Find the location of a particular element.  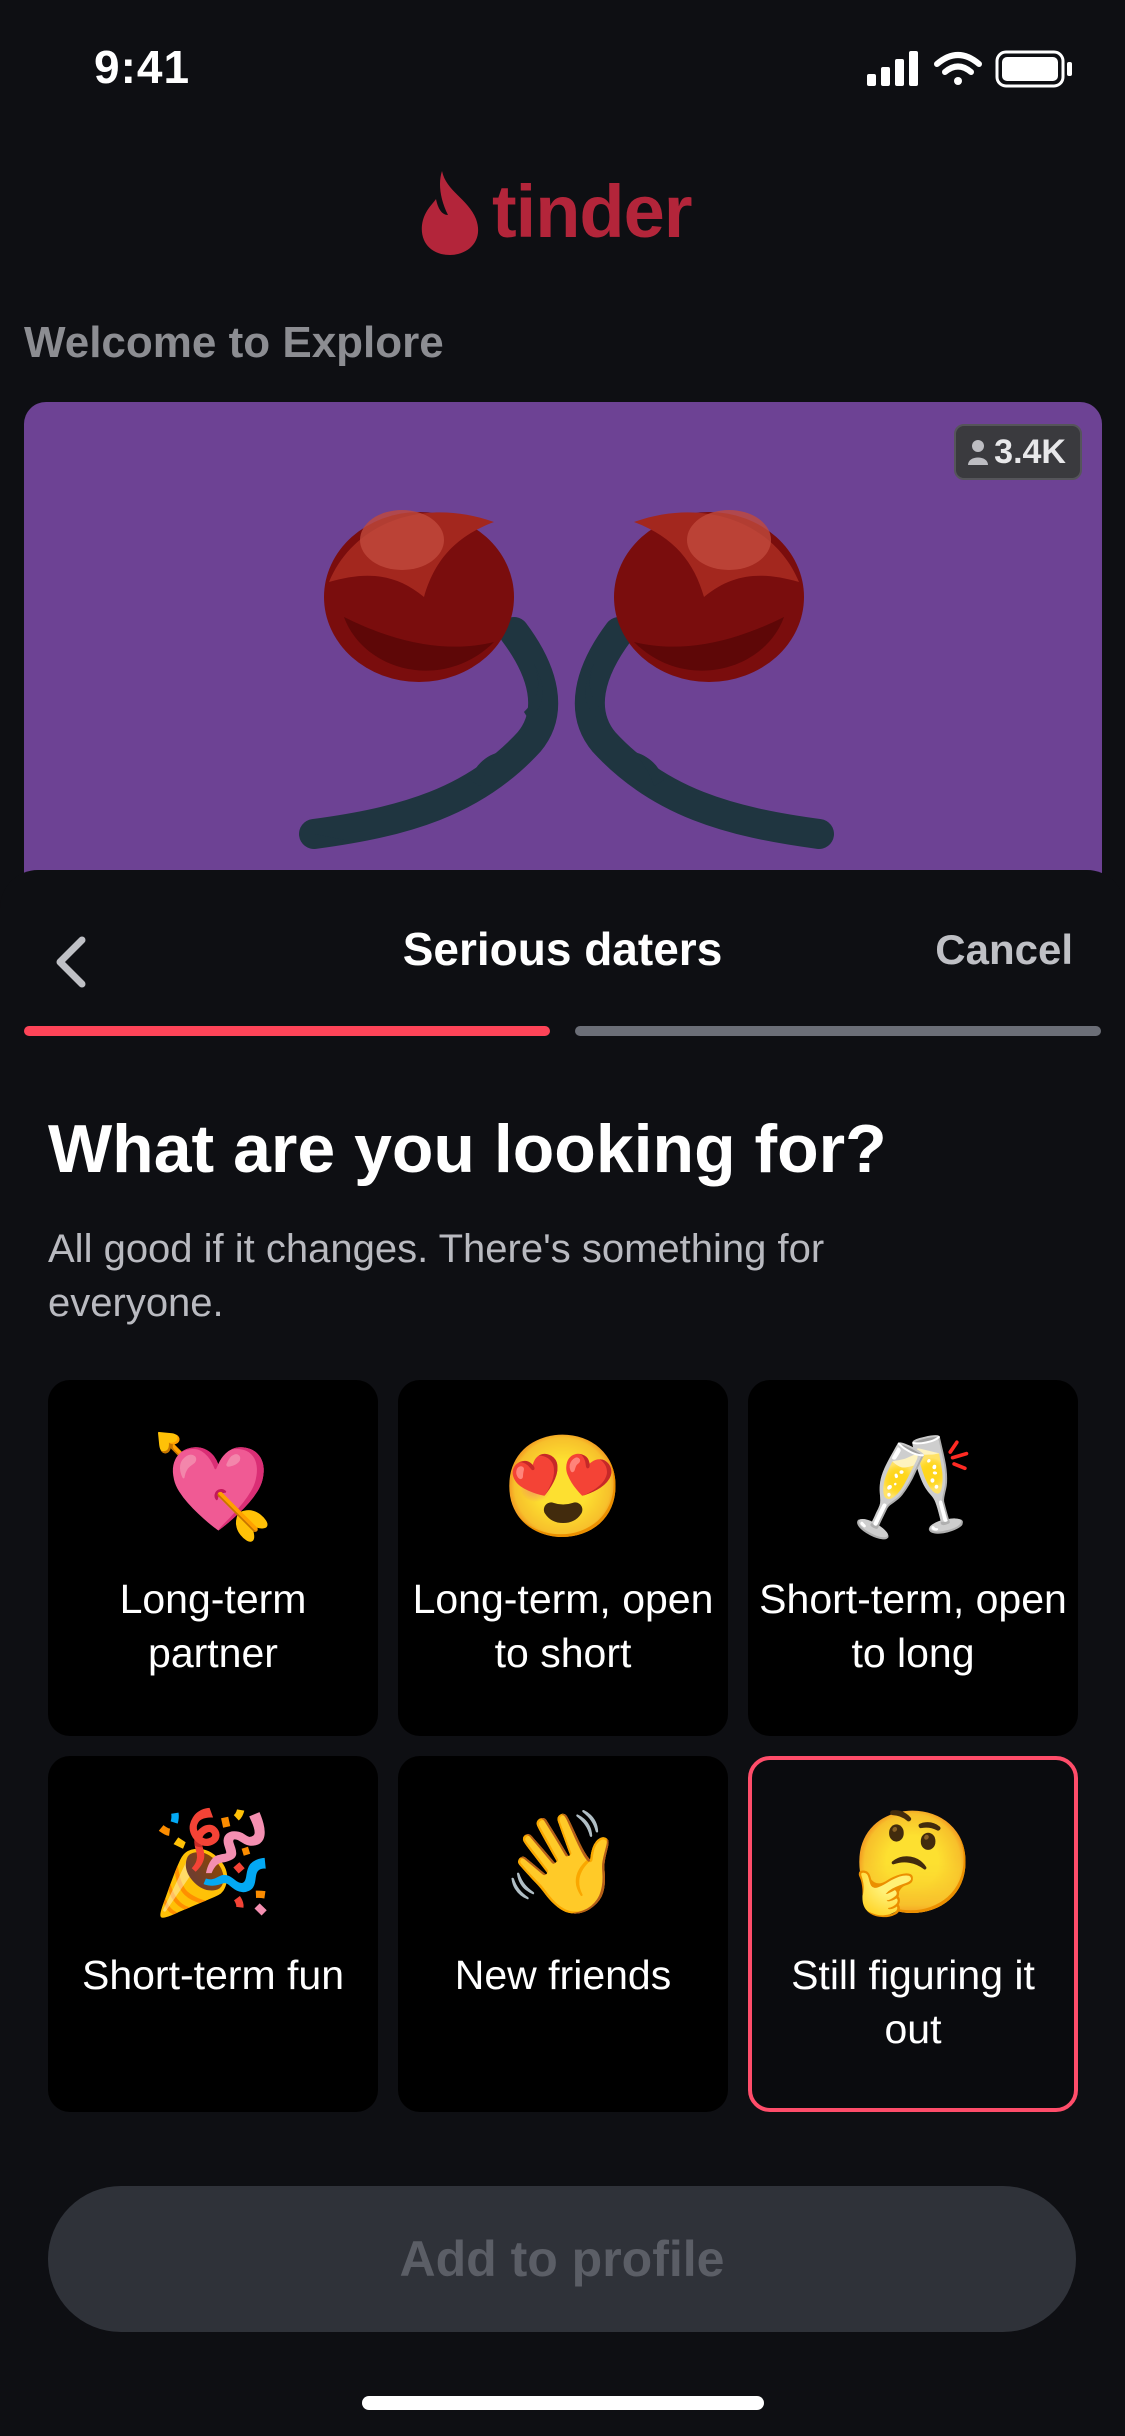

status-bar: 9:41 is located at coordinates (562, 70).